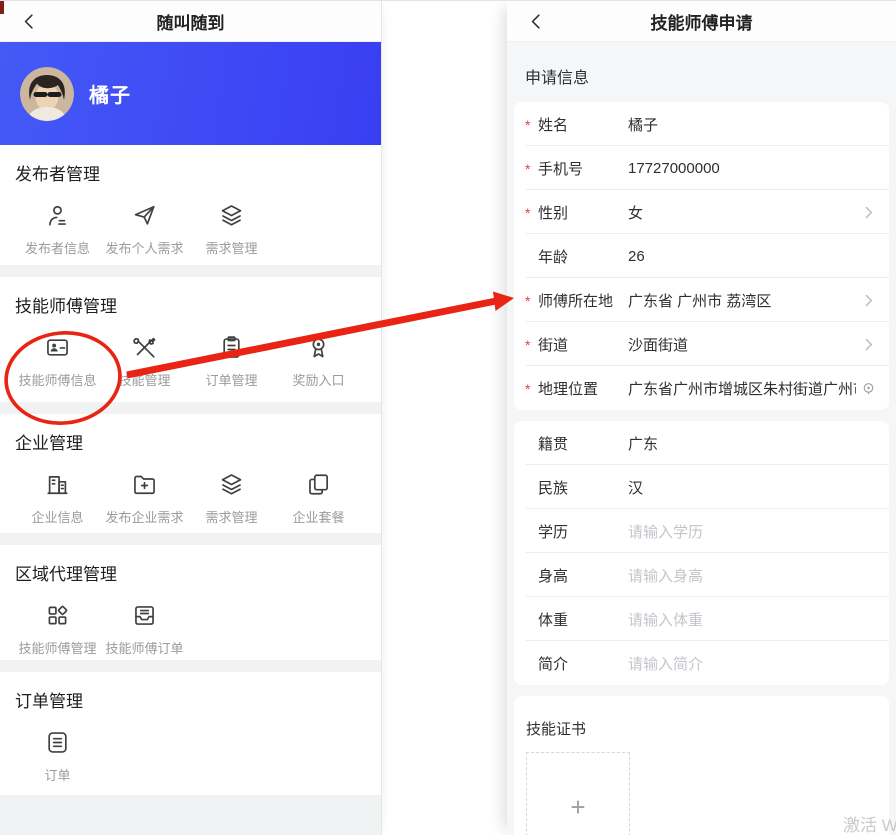  Describe the element at coordinates (231, 361) in the screenshot. I see `menu-item-order-management: 订单管理` at that location.